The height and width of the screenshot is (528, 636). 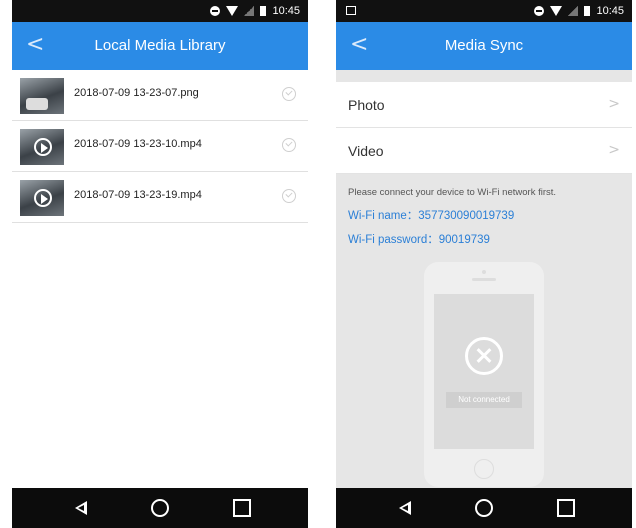 I want to click on phone-home-button-icon, so click(x=484, y=469).